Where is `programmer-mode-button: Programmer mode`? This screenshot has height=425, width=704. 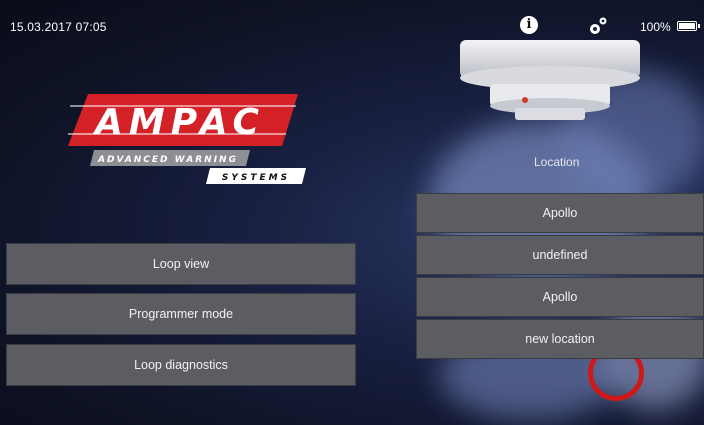
programmer-mode-button: Programmer mode is located at coordinates (181, 314).